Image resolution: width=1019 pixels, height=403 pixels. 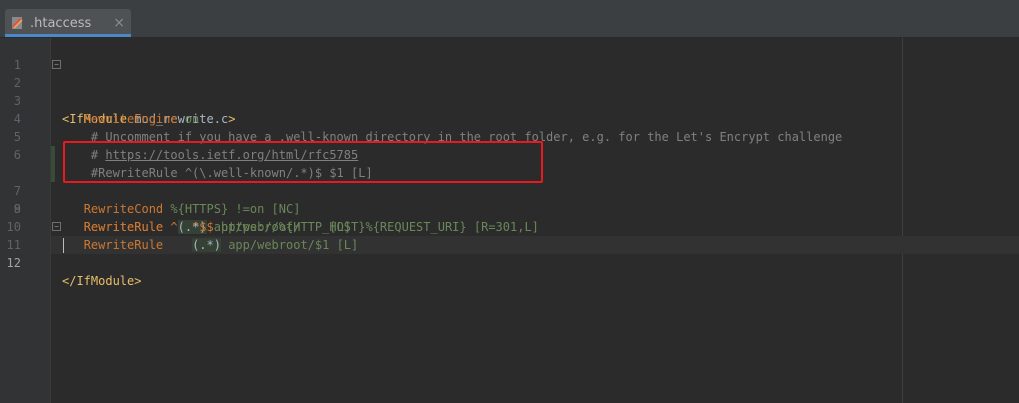 What do you see at coordinates (509, 136) in the screenshot?
I see `code-line-5: 5 # https://tools.ietf.org/html/rfc5785` at bounding box center [509, 136].